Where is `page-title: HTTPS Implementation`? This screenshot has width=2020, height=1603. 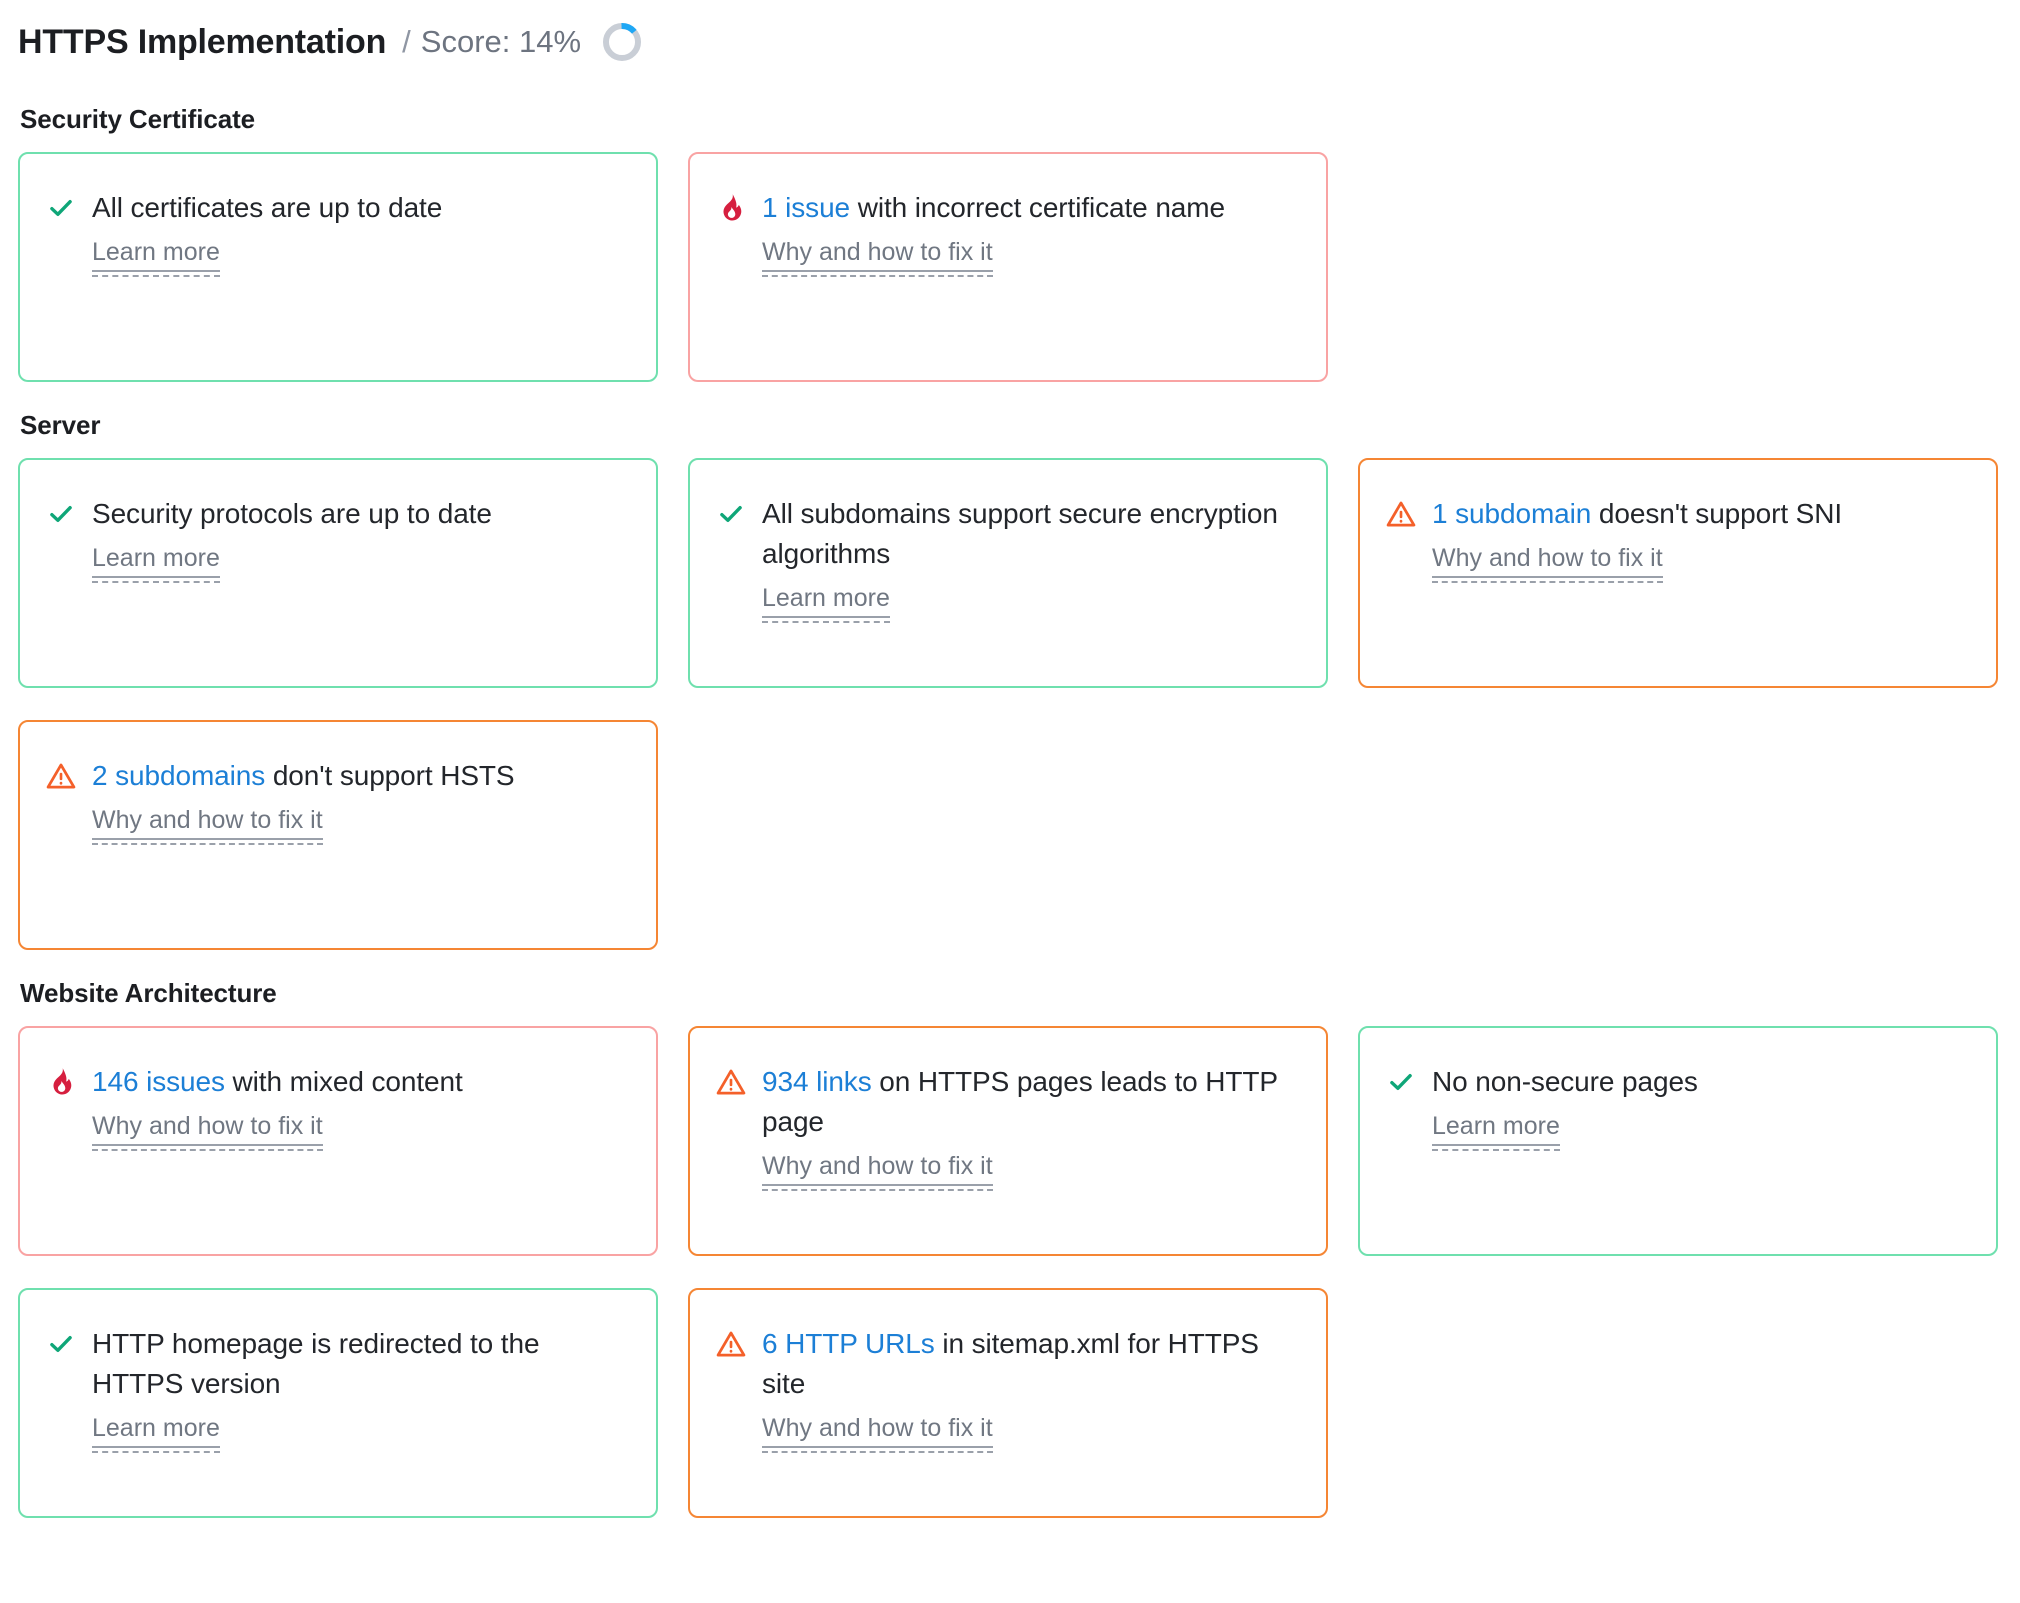 page-title: HTTPS Implementation is located at coordinates (202, 41).